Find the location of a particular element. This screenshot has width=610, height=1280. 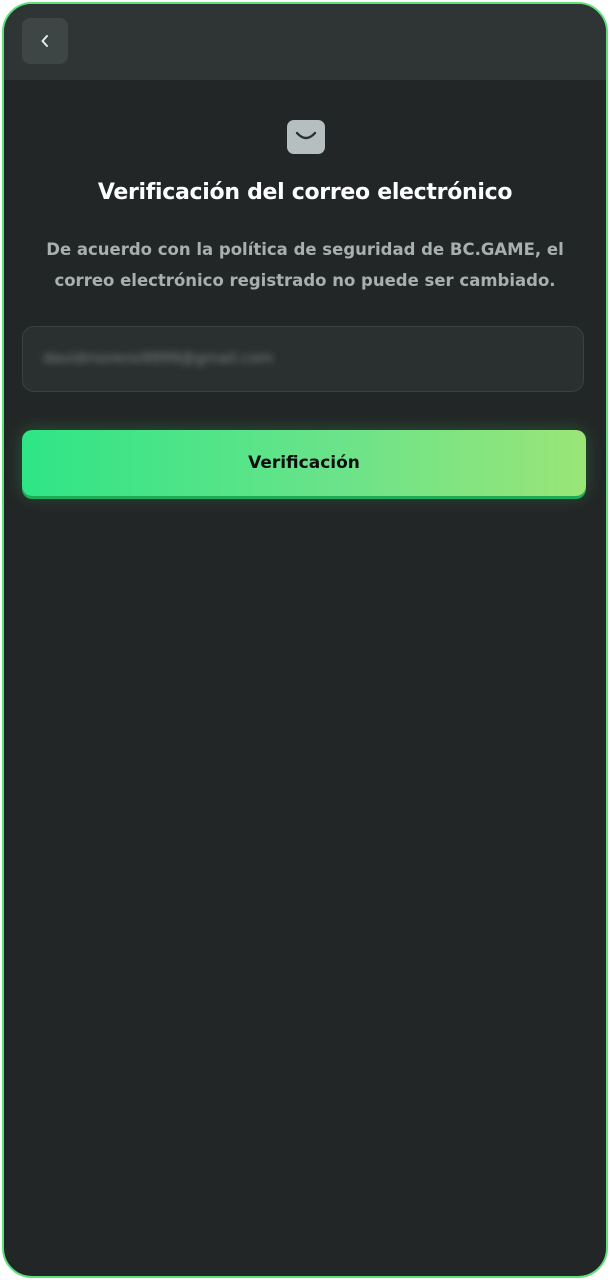

verify-button: Verificación is located at coordinates (304, 463).